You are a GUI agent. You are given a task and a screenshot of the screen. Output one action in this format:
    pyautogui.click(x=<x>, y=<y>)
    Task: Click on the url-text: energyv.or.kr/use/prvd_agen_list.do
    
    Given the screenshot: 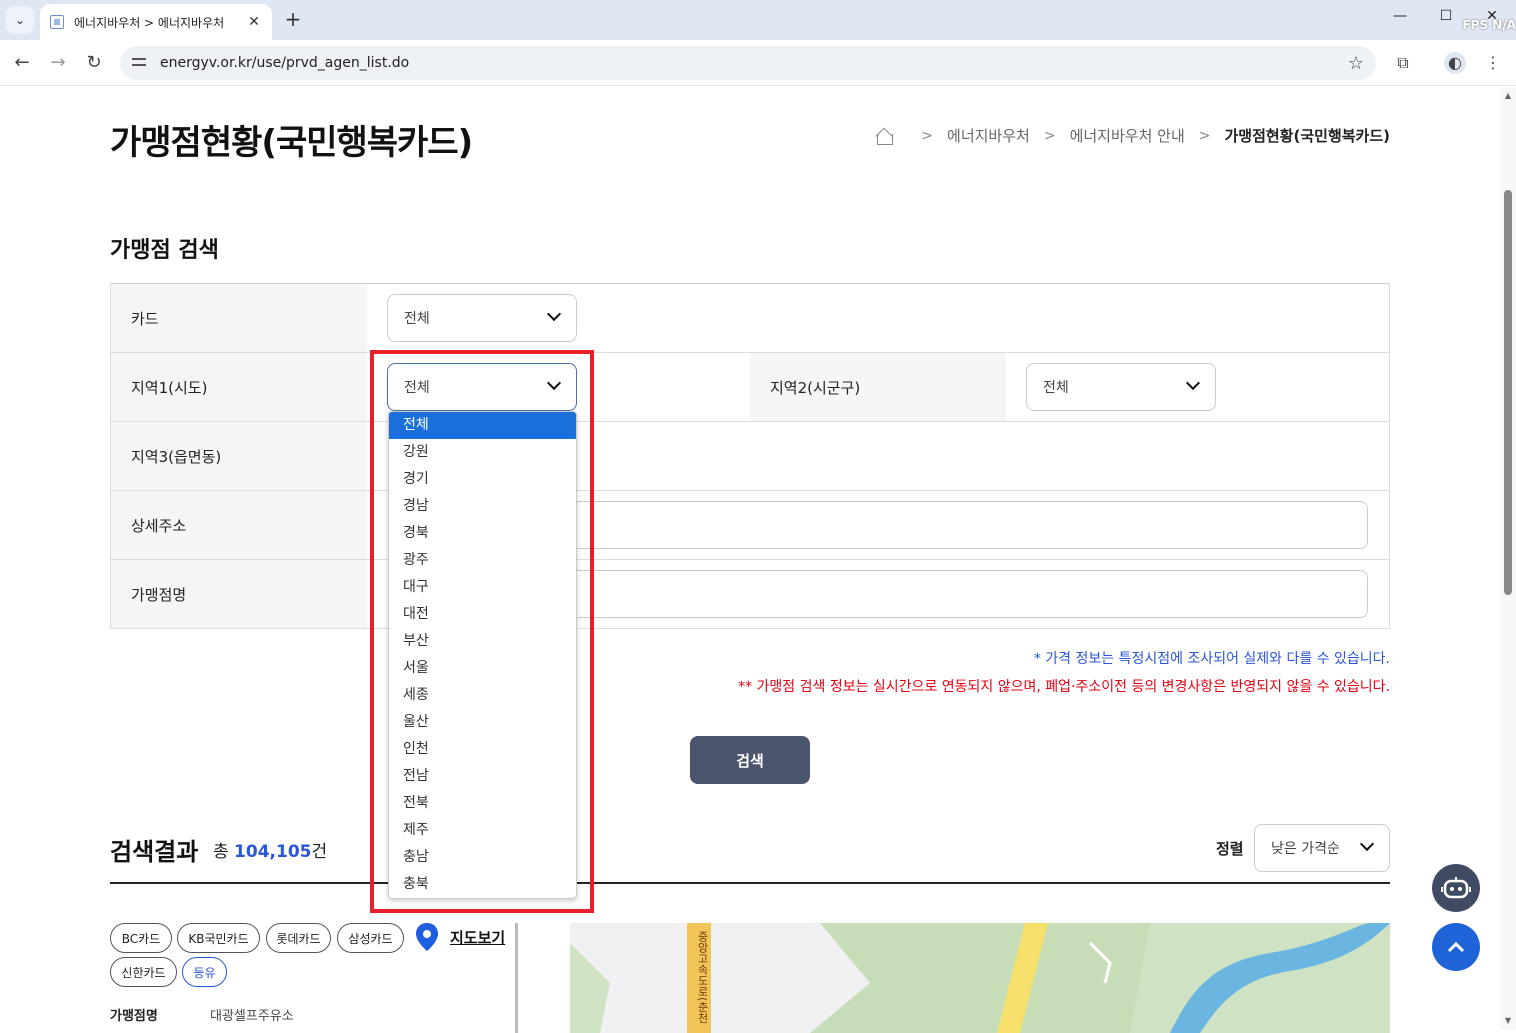 What is the action you would take?
    pyautogui.click(x=754, y=63)
    